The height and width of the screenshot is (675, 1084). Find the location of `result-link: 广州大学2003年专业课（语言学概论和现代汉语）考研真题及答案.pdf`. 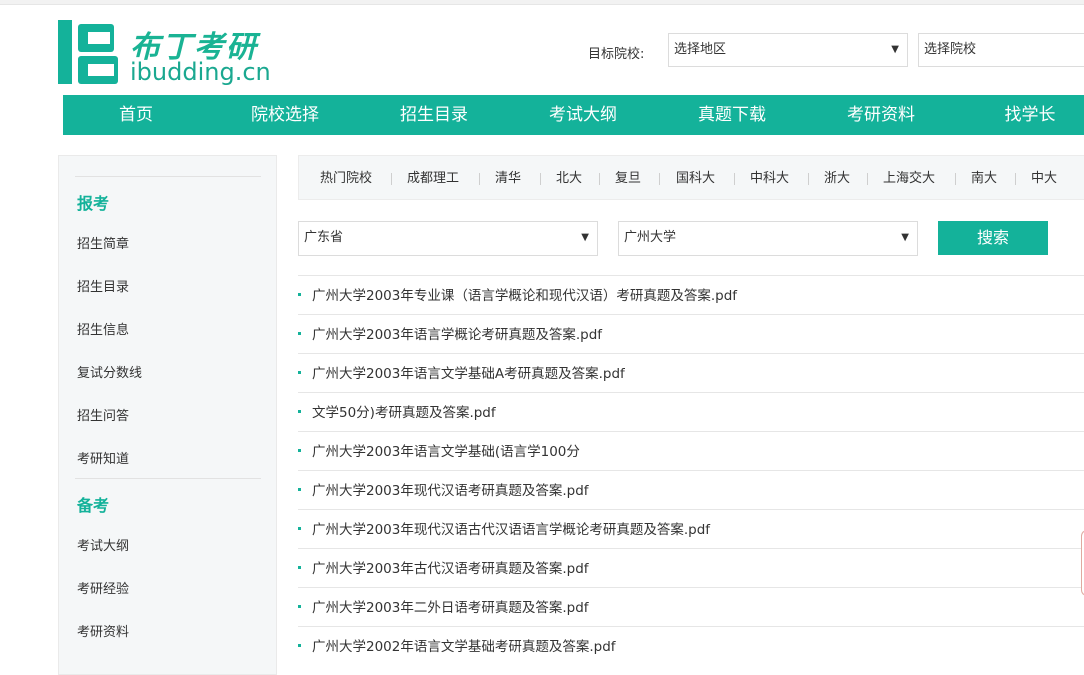

result-link: 广州大学2003年专业课（语言学概论和现代汉语）考研真题及答案.pdf is located at coordinates (524, 296).